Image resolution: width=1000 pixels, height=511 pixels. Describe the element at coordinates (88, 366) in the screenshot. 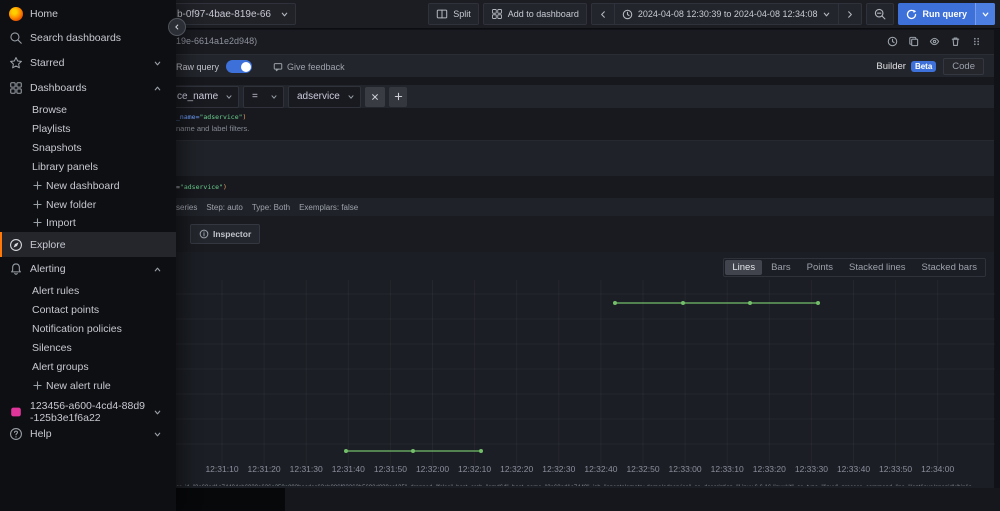

I see `sidebar-item-alert-groups: Alert groups` at that location.